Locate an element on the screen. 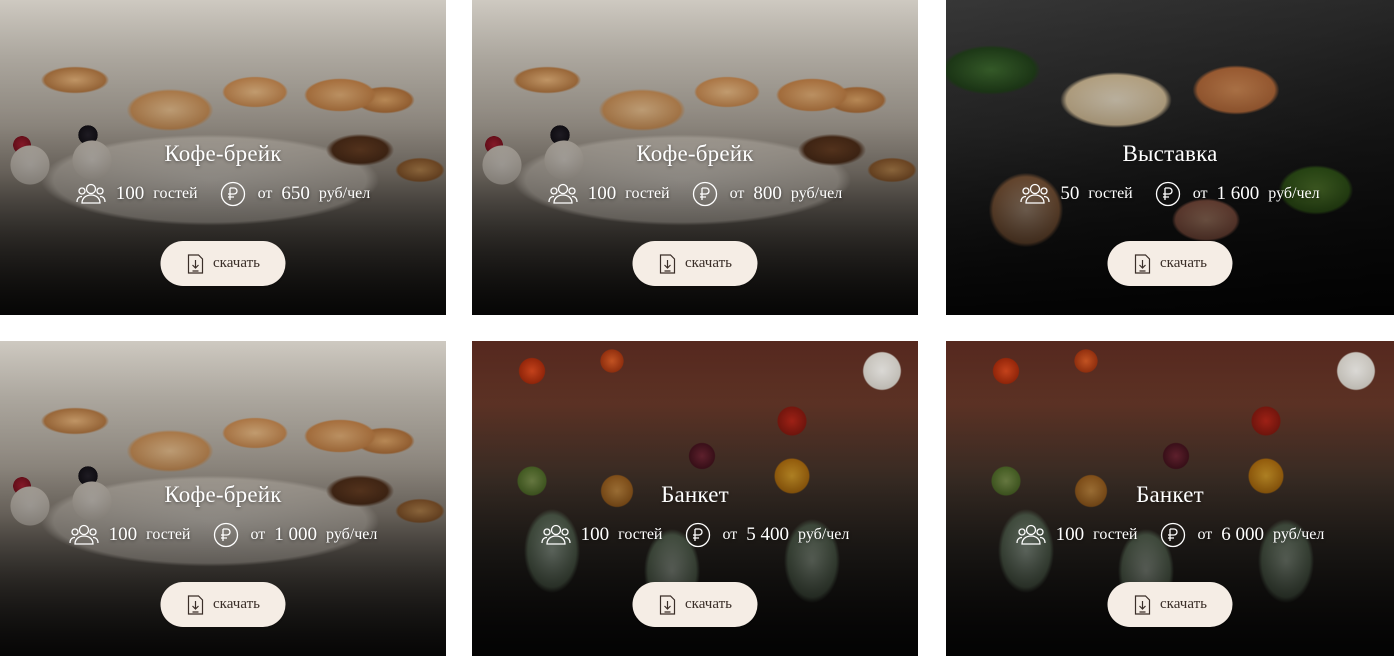  offer-meta: 100 гостей от 6 000 руб/чел is located at coordinates (1170, 535).